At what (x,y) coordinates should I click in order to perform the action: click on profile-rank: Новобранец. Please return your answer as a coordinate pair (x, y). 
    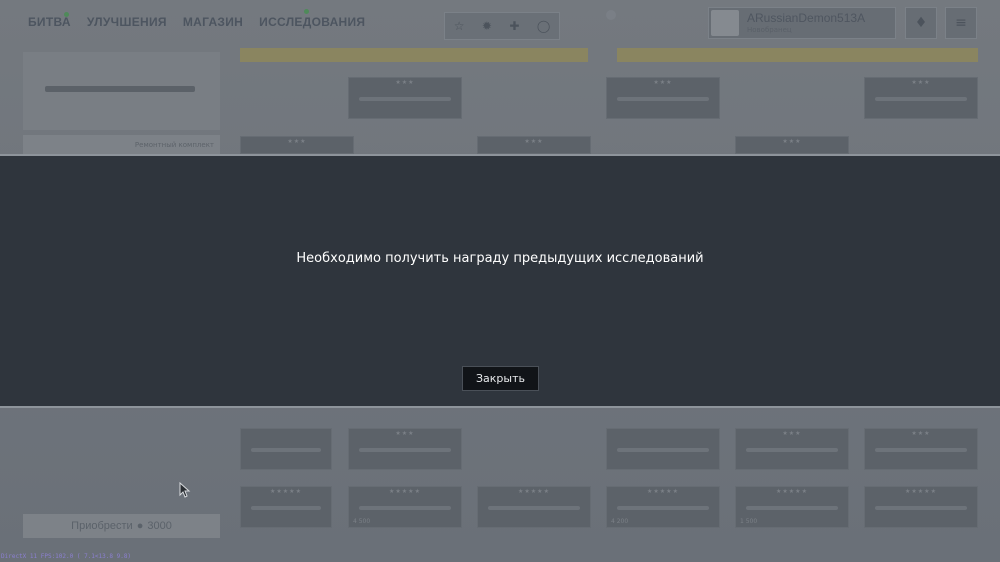
    Looking at the image, I should click on (769, 30).